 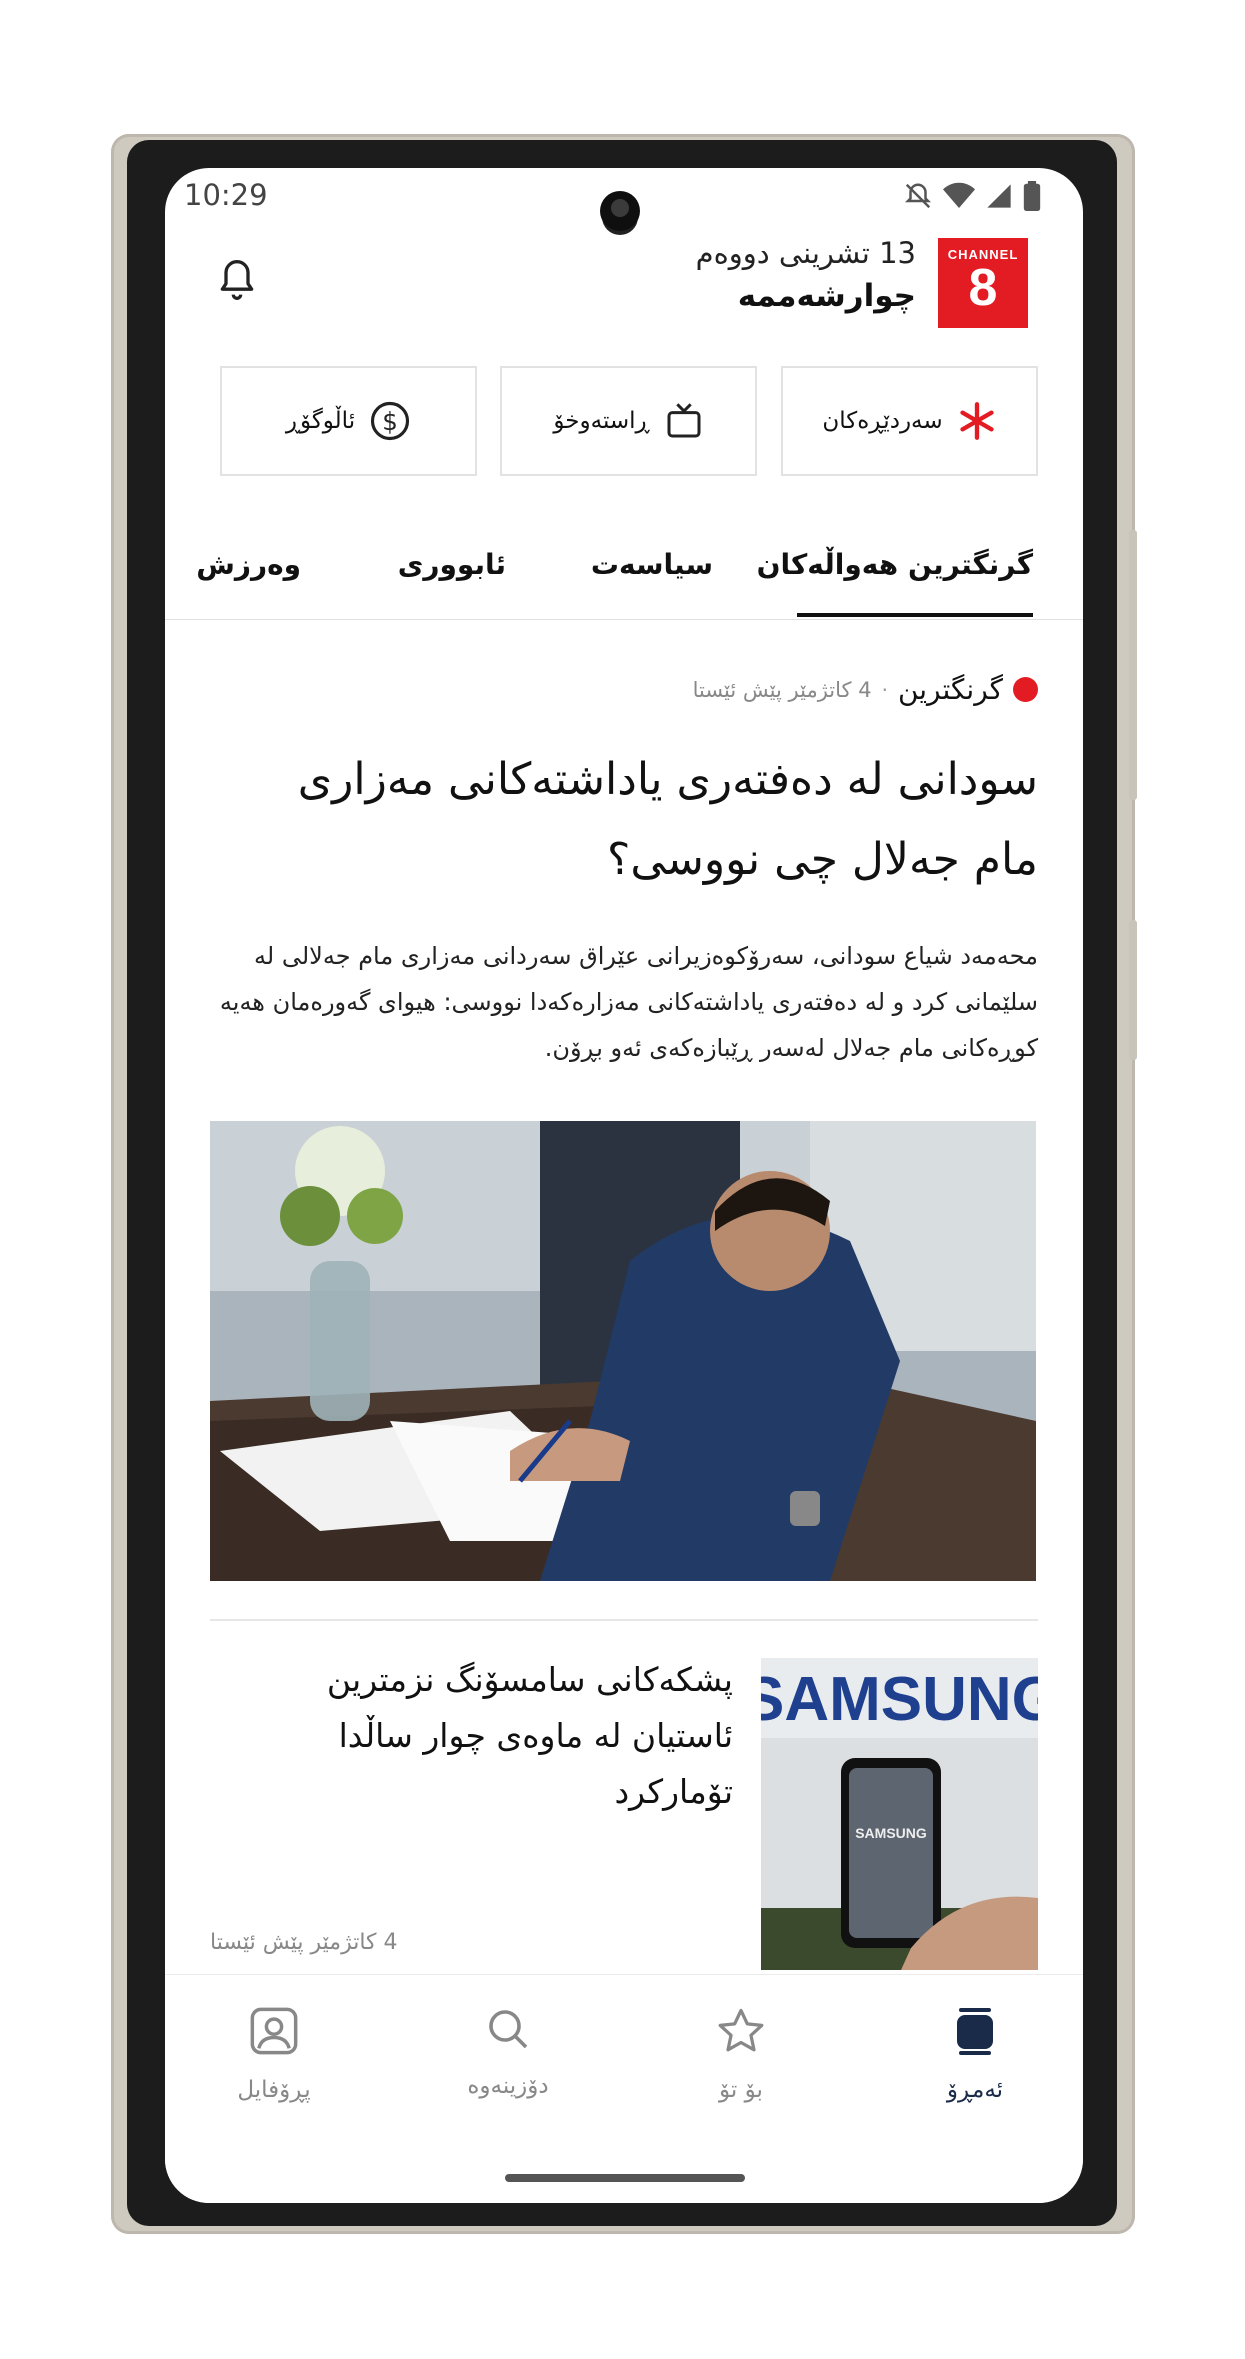 I want to click on article-meta: گرنگترین · 4 کاتژمێر پێش ئێستا, so click(x=865, y=689).